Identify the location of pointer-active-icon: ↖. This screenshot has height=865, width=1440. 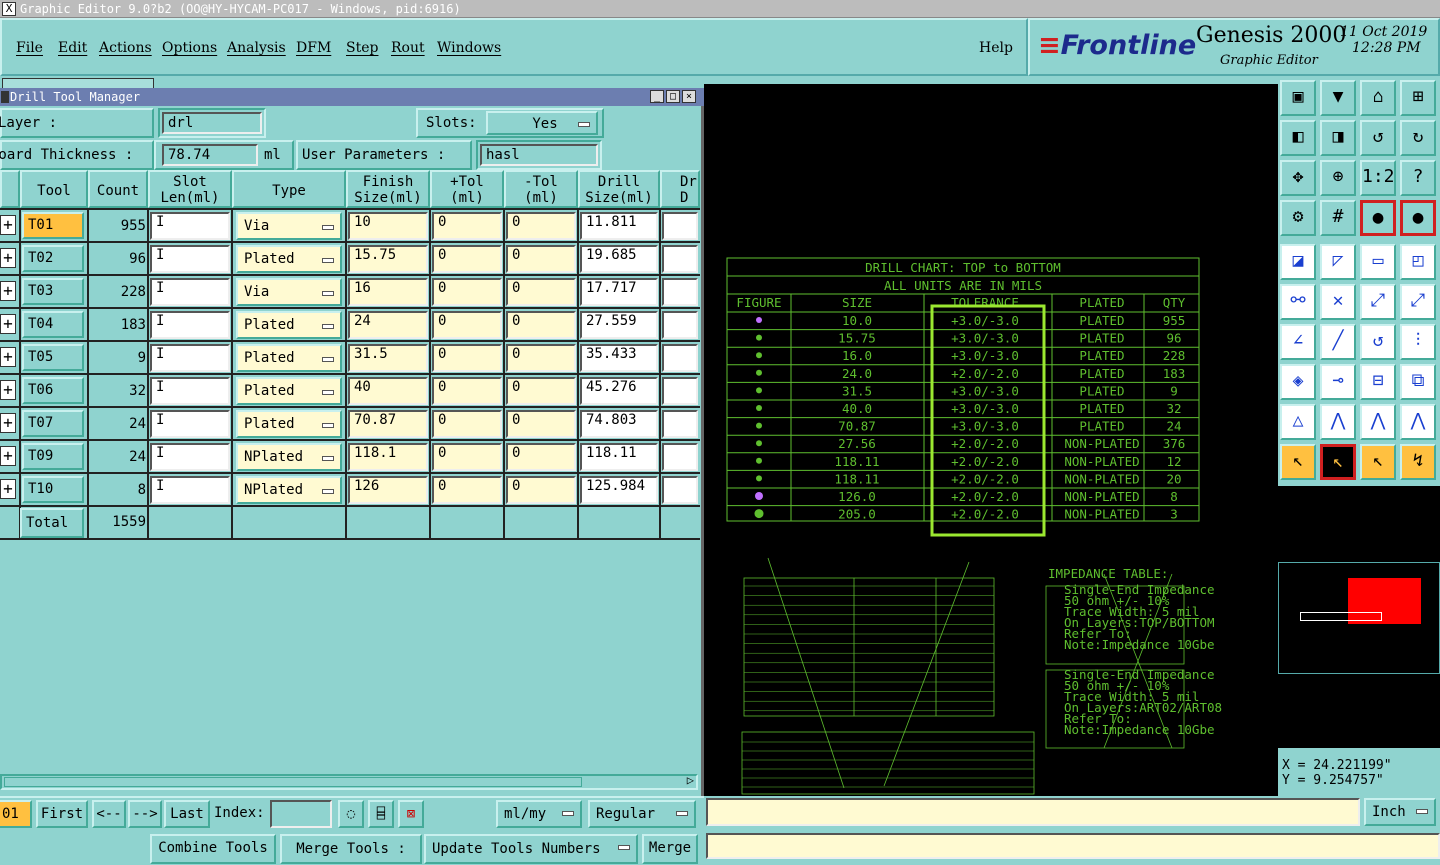
(1338, 462).